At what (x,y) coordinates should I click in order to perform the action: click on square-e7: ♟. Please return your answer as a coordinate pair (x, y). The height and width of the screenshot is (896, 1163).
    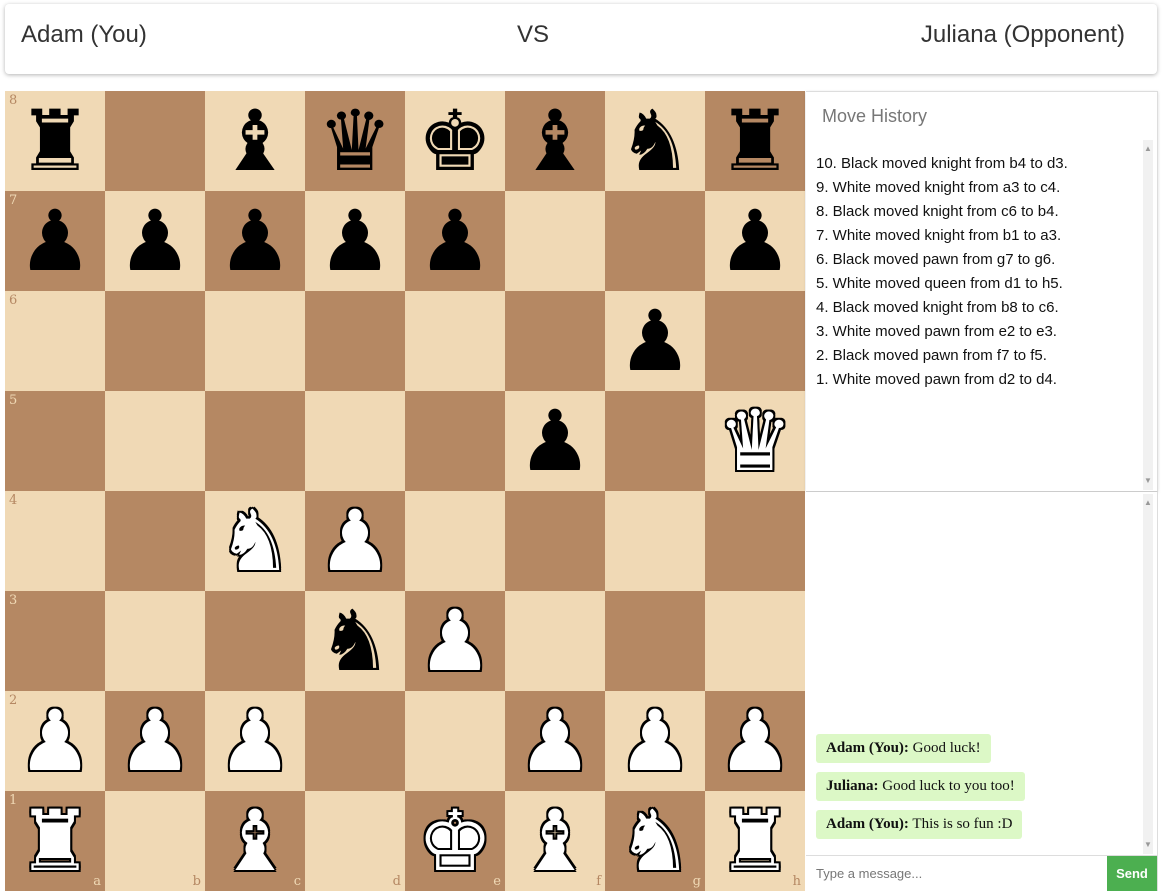
    Looking at the image, I should click on (455, 241).